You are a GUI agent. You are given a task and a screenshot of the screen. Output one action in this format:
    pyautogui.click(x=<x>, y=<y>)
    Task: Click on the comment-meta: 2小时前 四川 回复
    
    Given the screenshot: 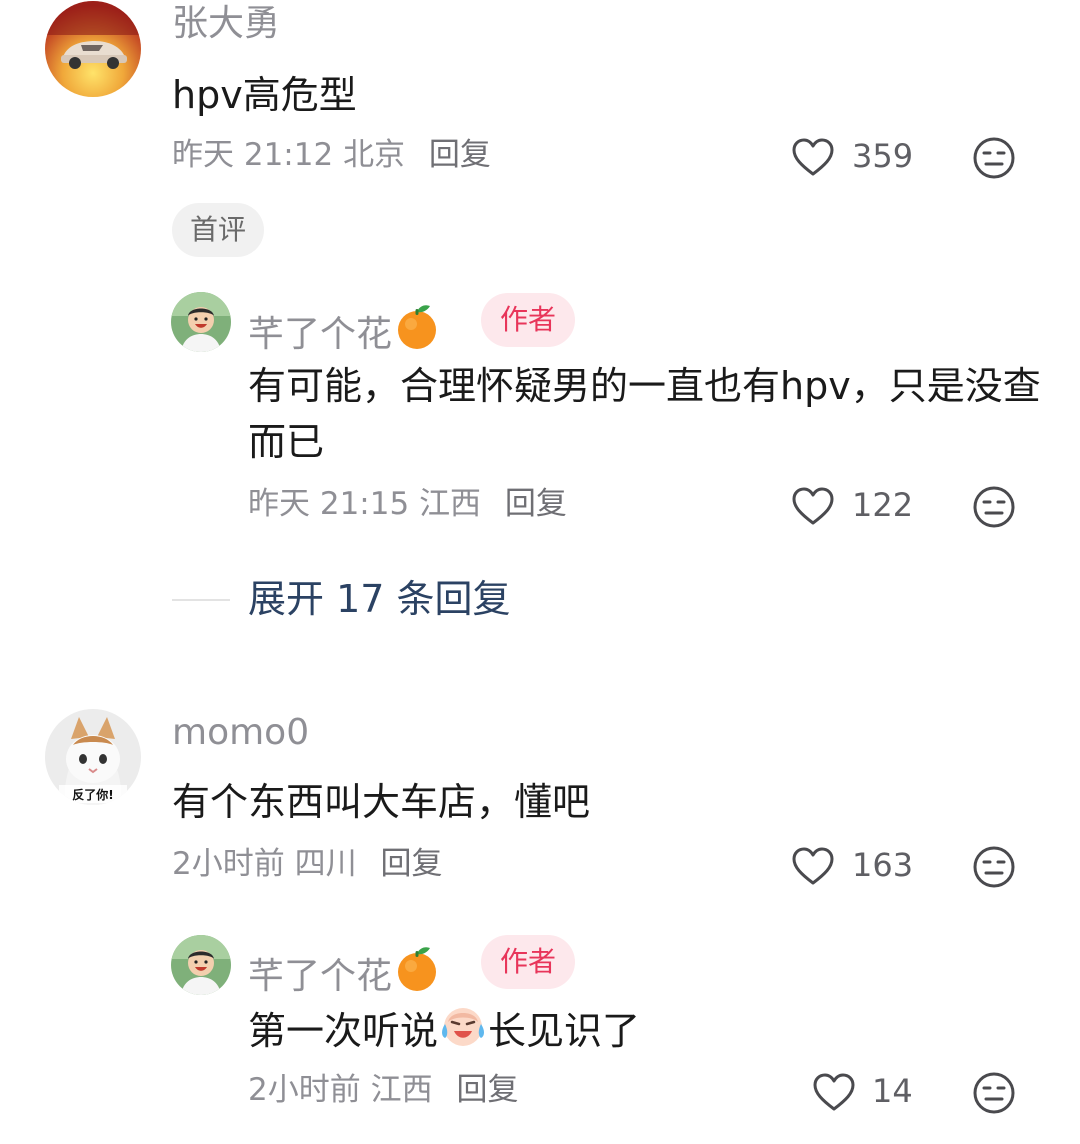 What is the action you would take?
    pyautogui.click(x=307, y=864)
    